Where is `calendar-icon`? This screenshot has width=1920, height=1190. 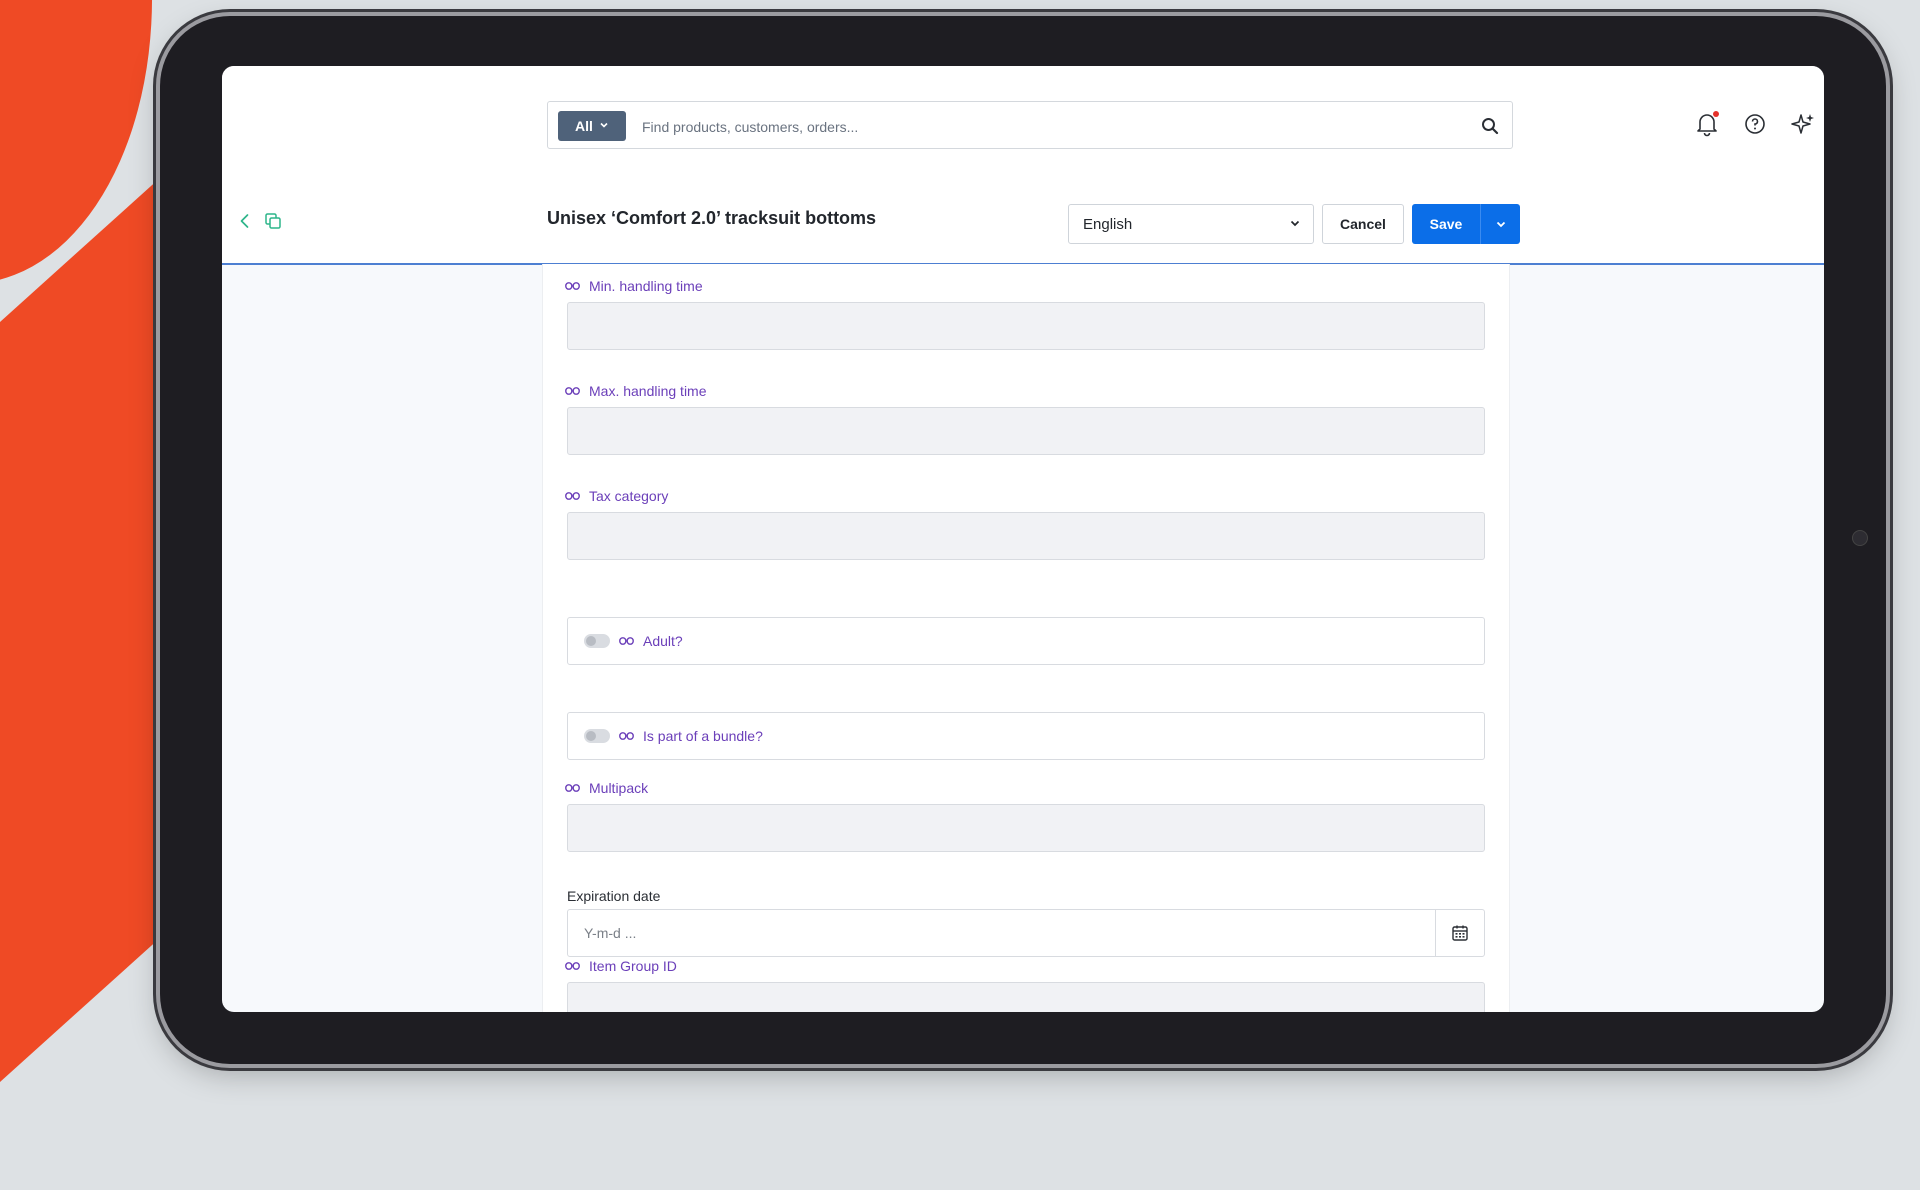 calendar-icon is located at coordinates (1460, 933).